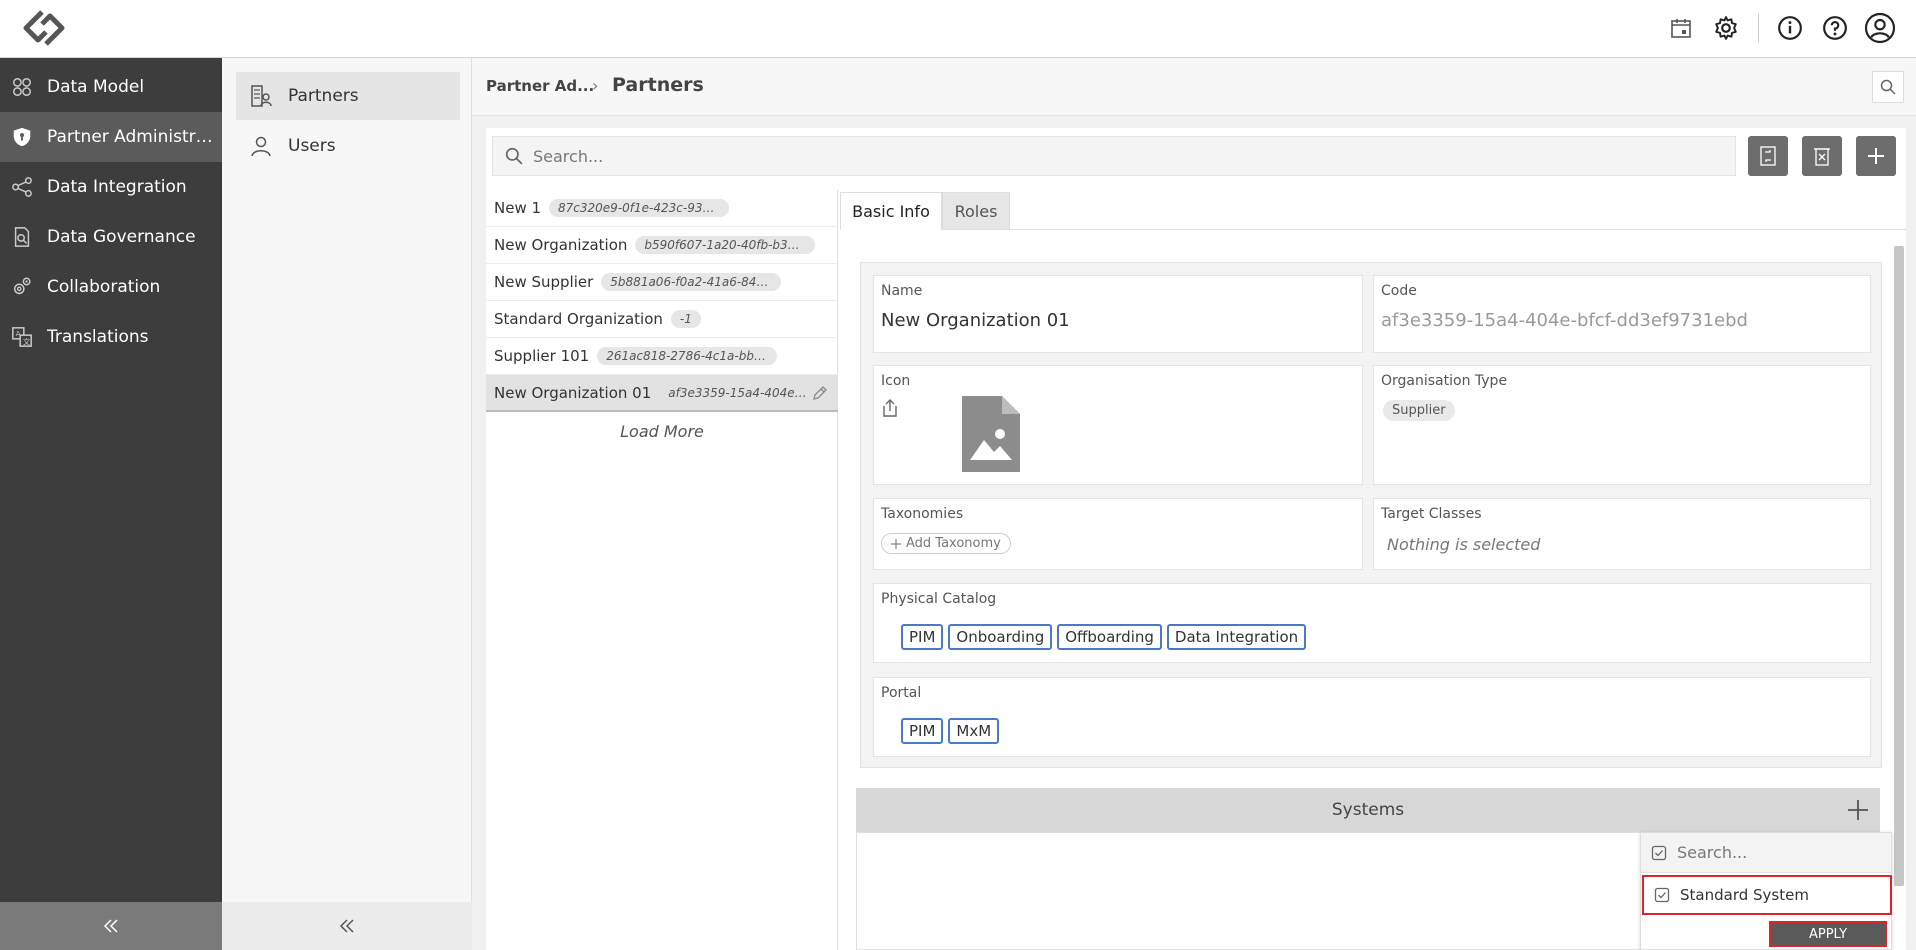 The width and height of the screenshot is (1916, 950). Describe the element at coordinates (922, 731) in the screenshot. I see `portal-chip: PIM` at that location.